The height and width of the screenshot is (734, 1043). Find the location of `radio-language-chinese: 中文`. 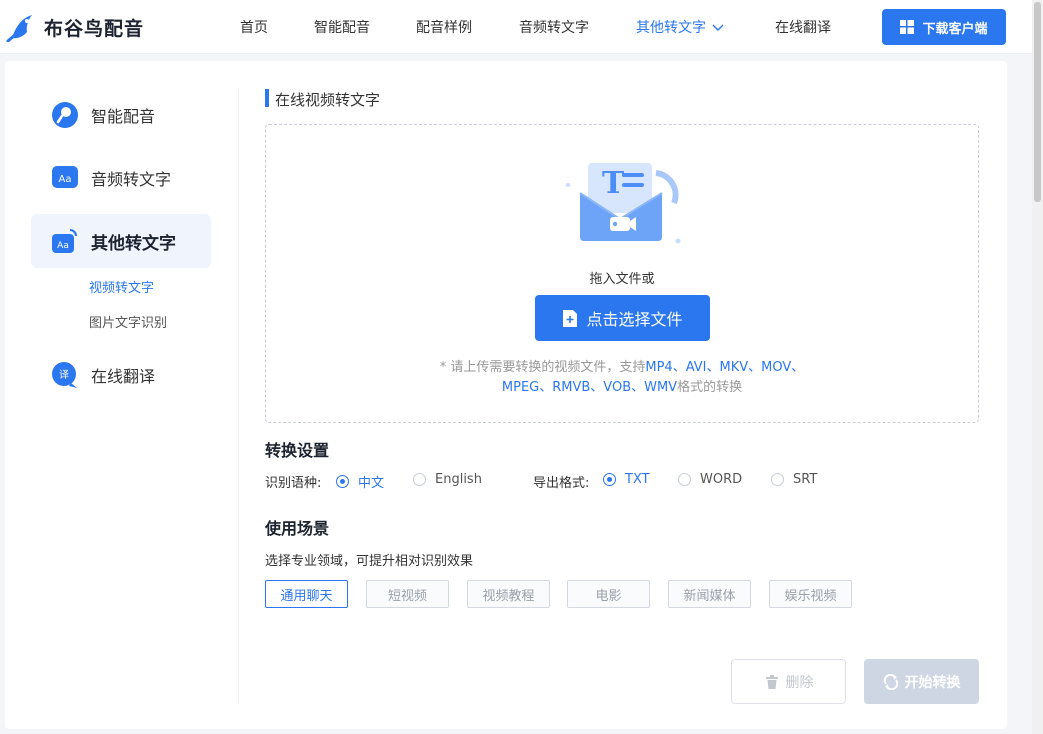

radio-language-chinese: 中文 is located at coordinates (360, 481).